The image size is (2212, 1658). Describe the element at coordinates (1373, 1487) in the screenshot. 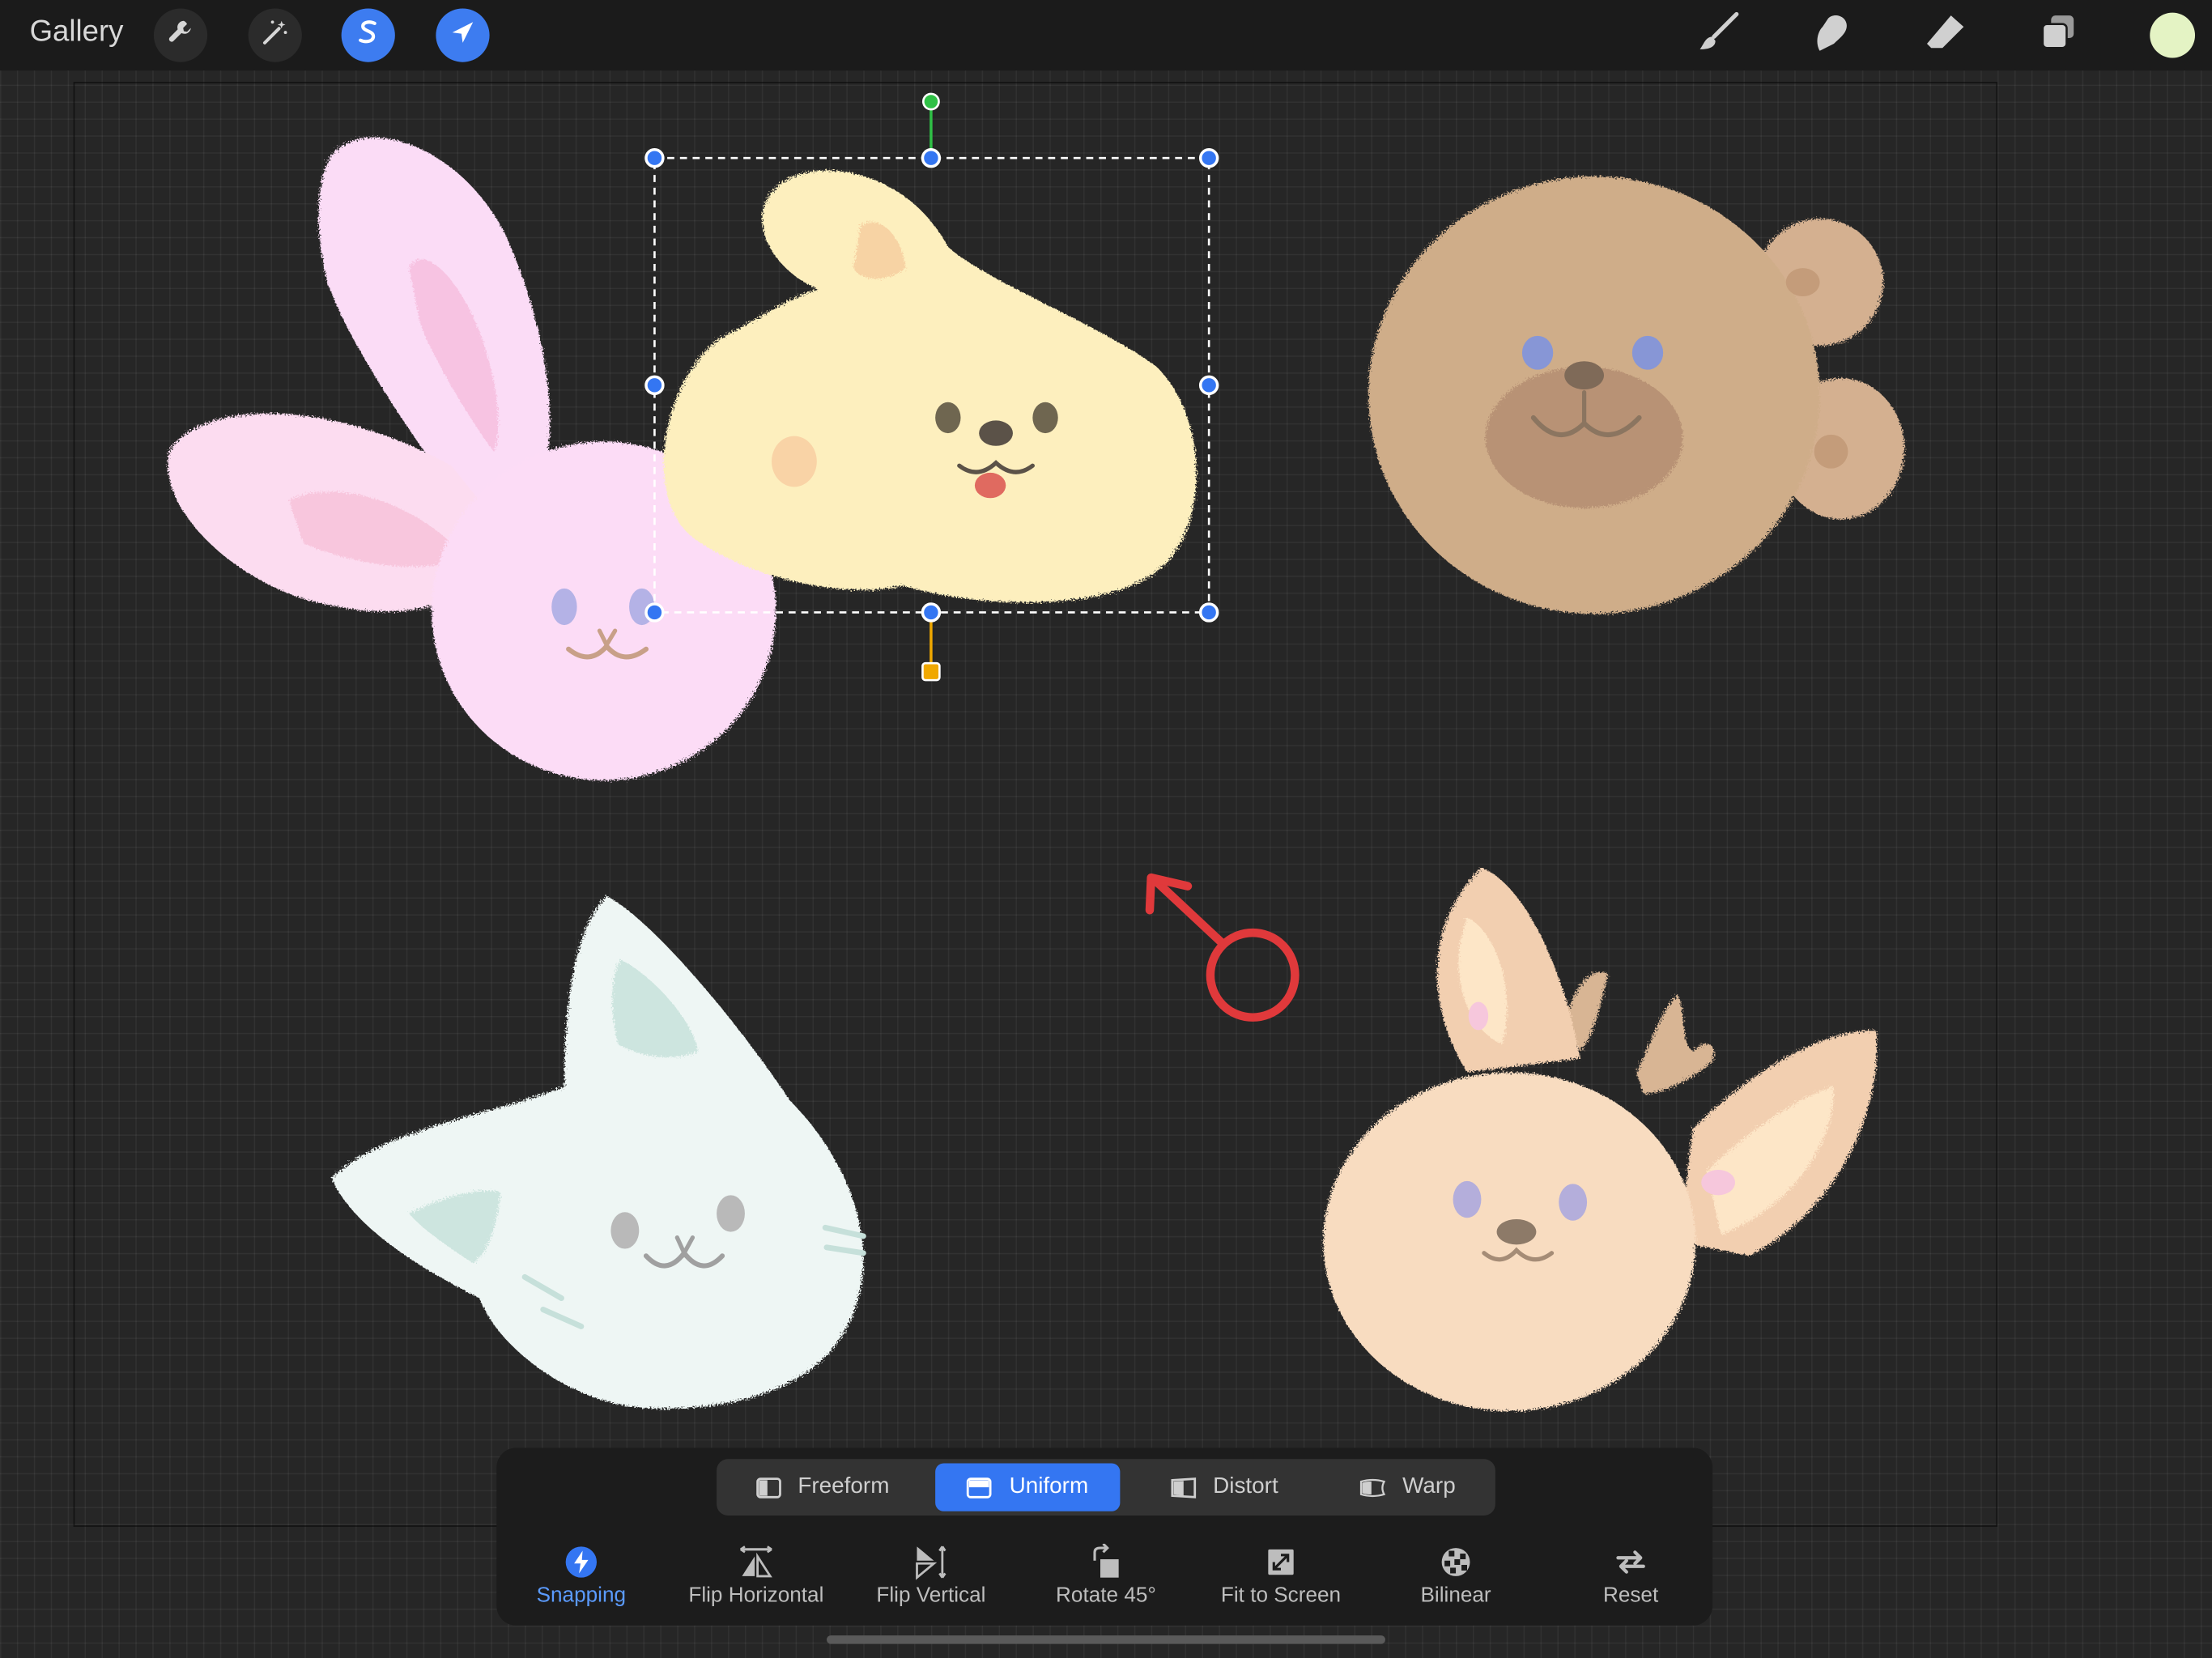

I see `warp-icon` at that location.